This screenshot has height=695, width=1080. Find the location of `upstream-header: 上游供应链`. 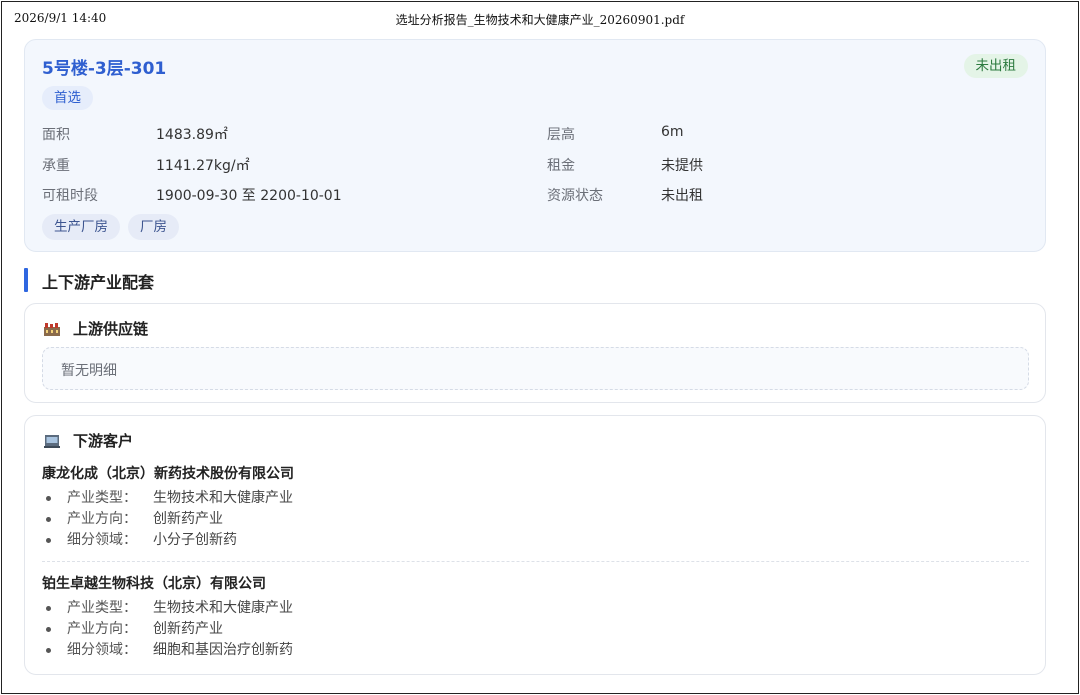

upstream-header: 上游供应链 is located at coordinates (95, 328).